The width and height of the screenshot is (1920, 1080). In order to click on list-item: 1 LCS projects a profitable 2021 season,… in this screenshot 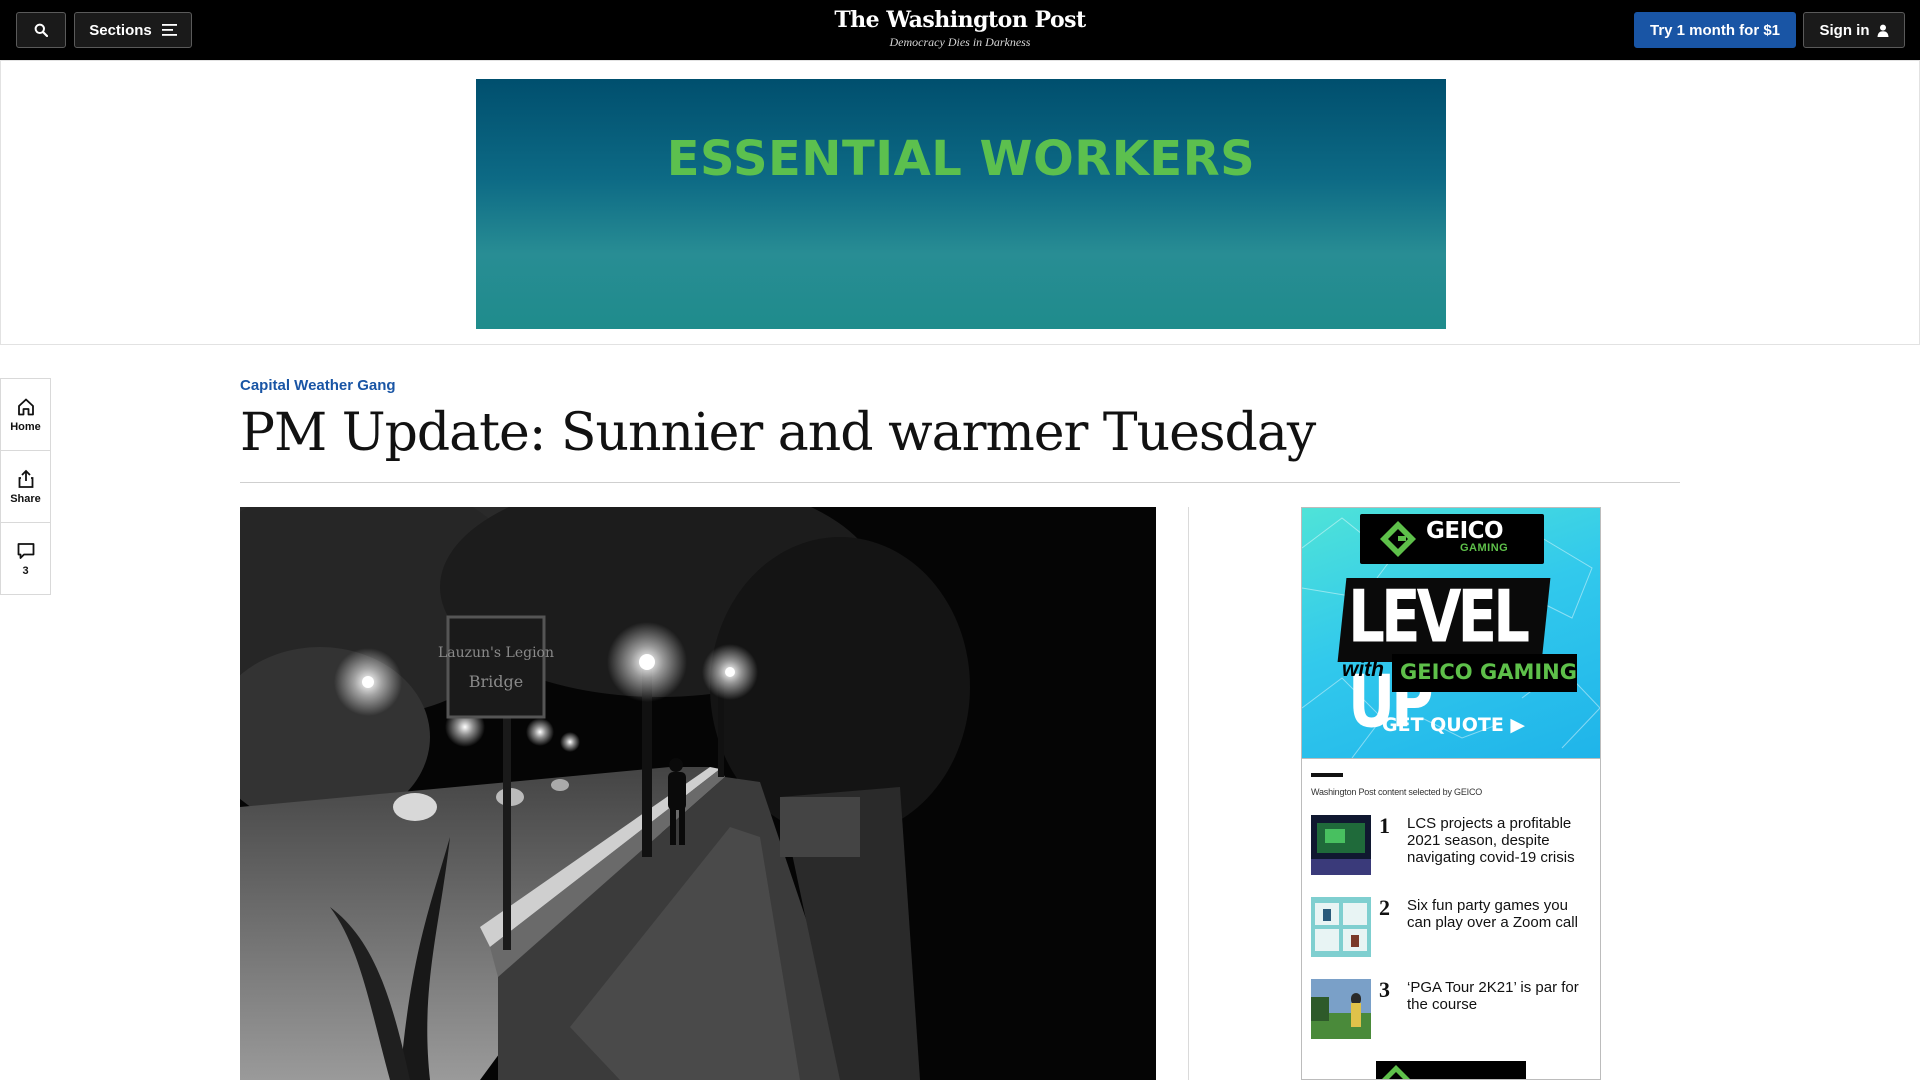, I will do `click(1451, 856)`.